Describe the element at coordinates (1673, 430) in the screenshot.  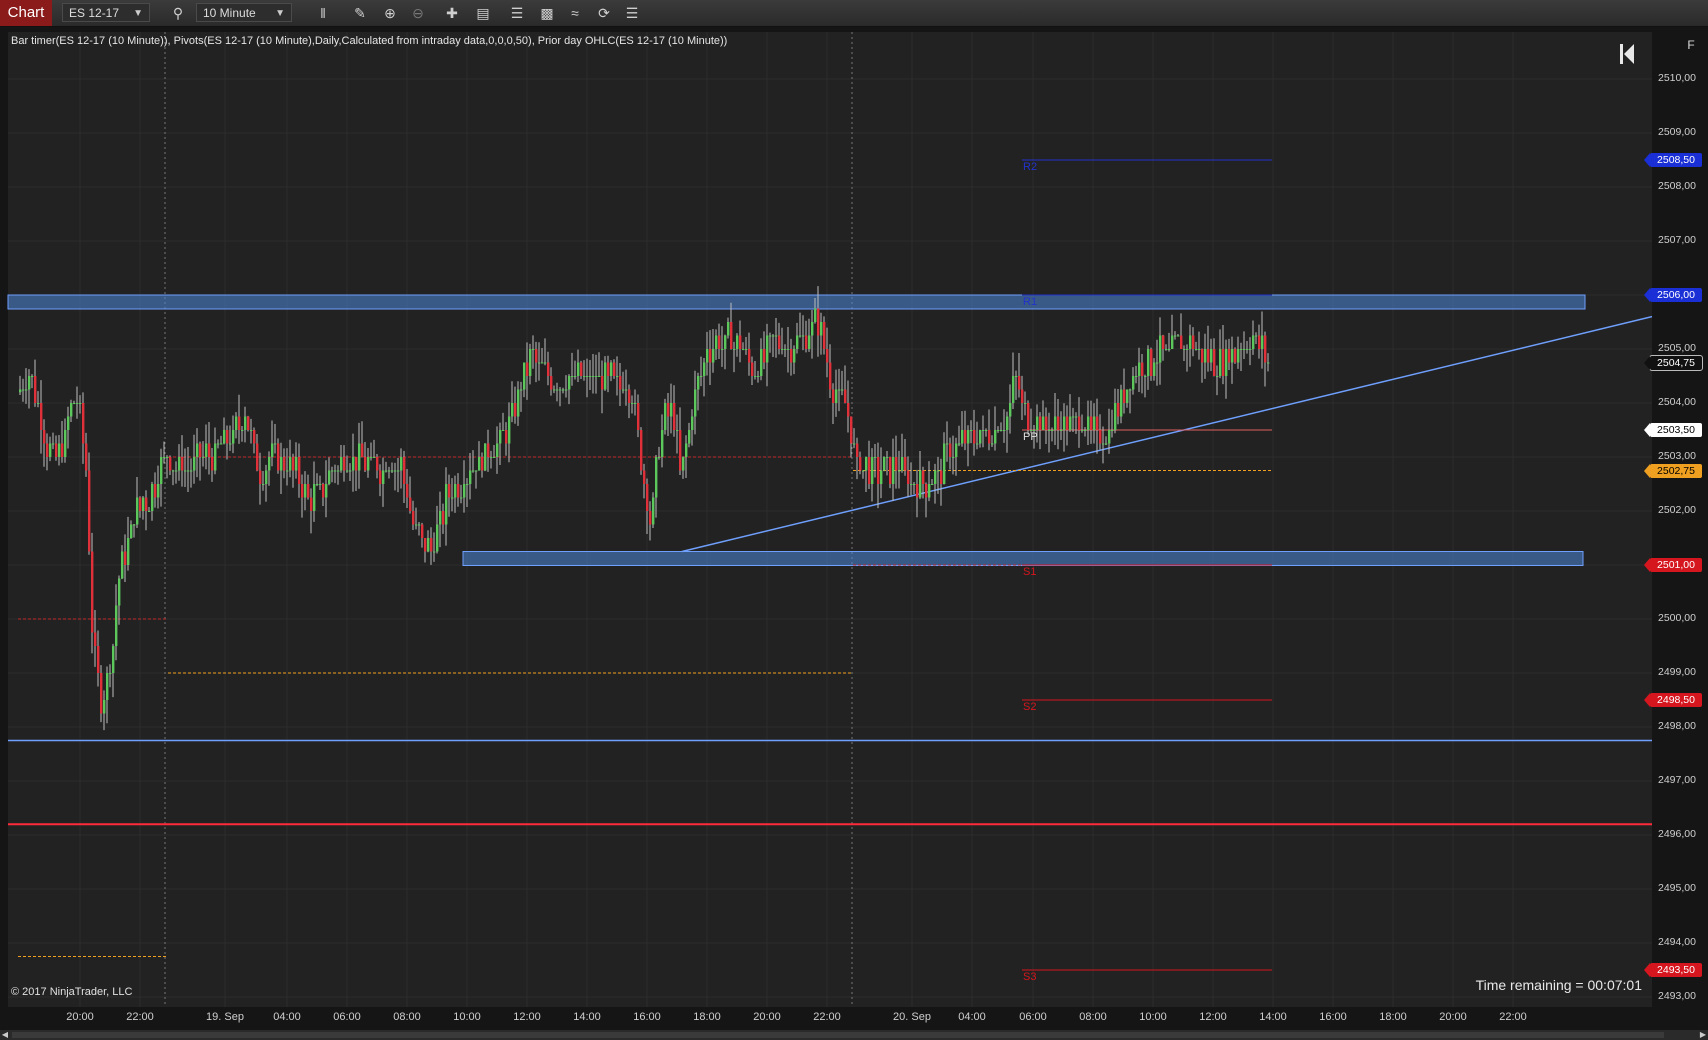
I see `price-tag: 2503,50` at that location.